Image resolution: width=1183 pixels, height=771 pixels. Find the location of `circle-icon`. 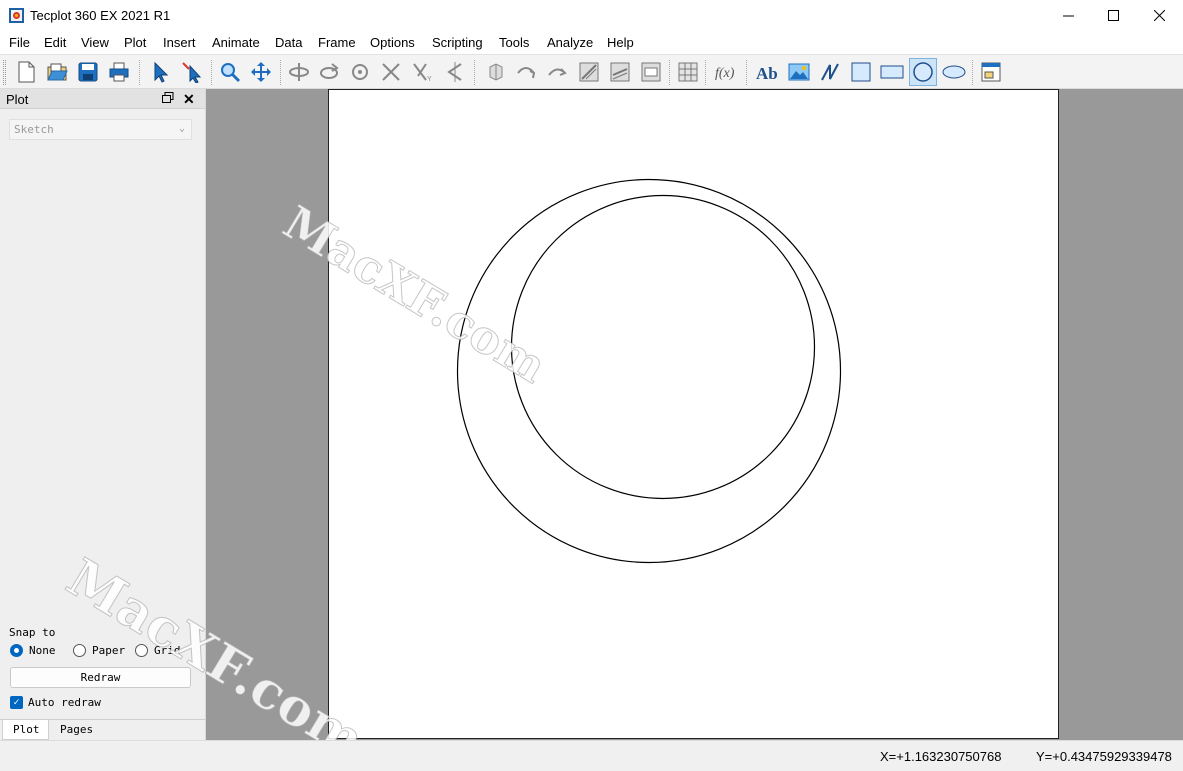

circle-icon is located at coordinates (923, 72).